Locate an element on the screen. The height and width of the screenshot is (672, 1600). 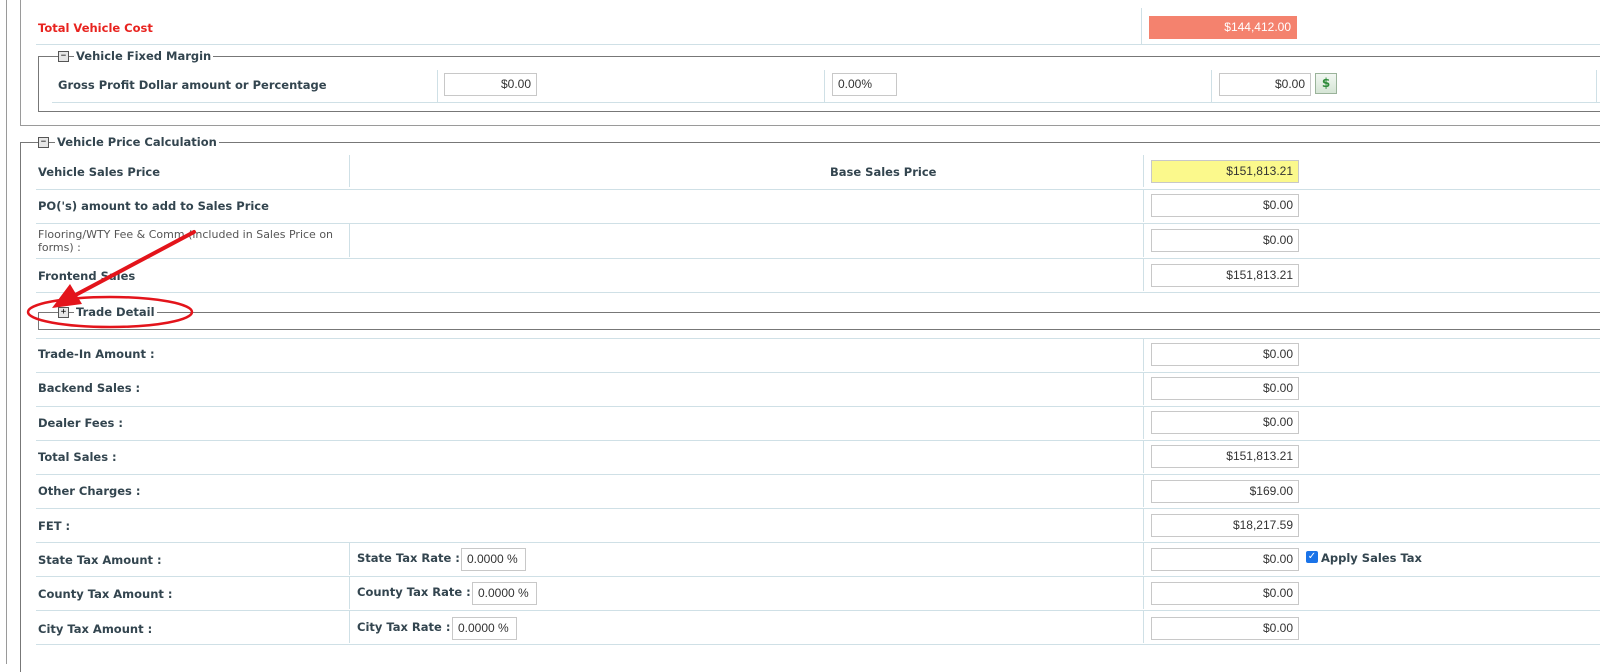
annotation-overlay is located at coordinates (111, 279).